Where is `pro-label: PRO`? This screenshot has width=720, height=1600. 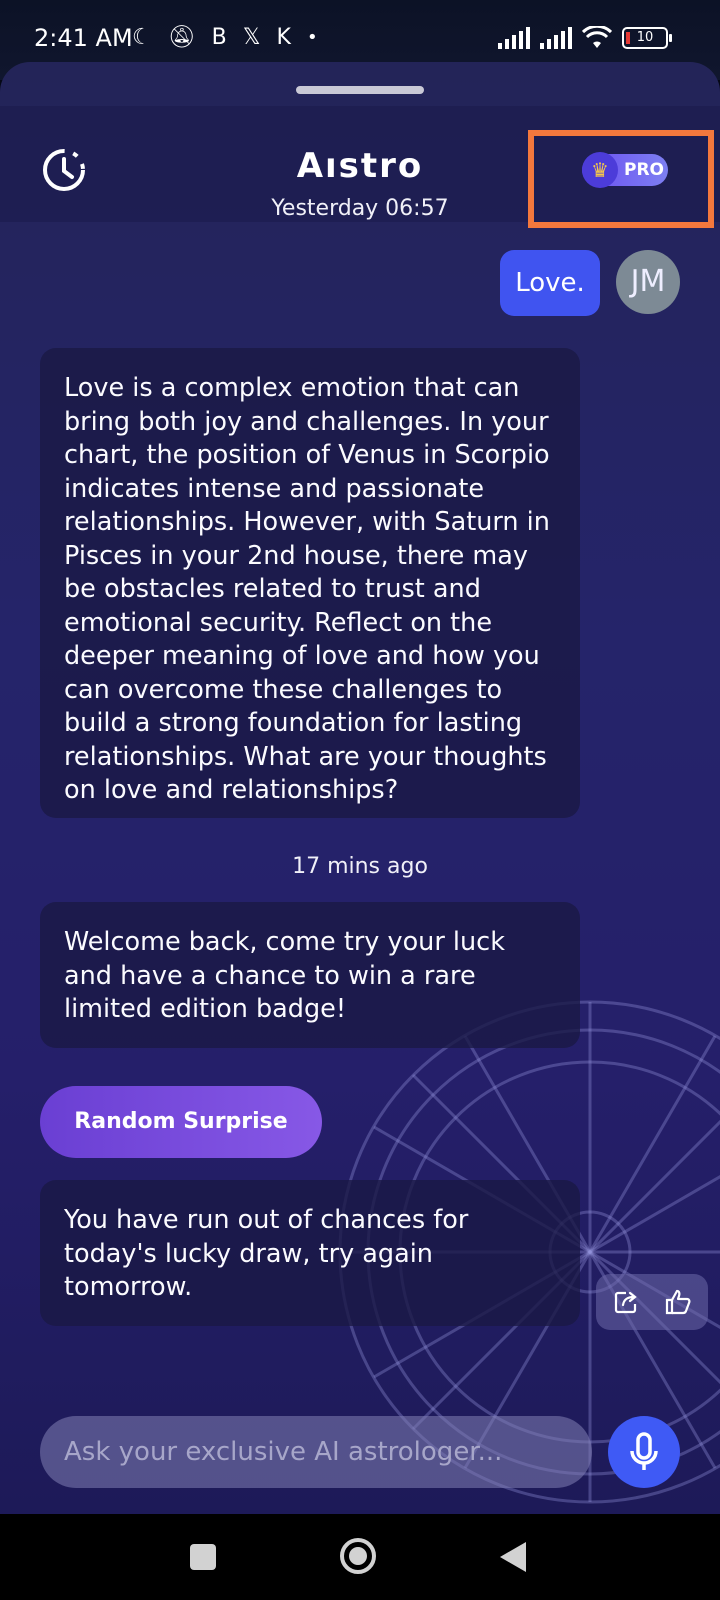
pro-label: PRO is located at coordinates (644, 170).